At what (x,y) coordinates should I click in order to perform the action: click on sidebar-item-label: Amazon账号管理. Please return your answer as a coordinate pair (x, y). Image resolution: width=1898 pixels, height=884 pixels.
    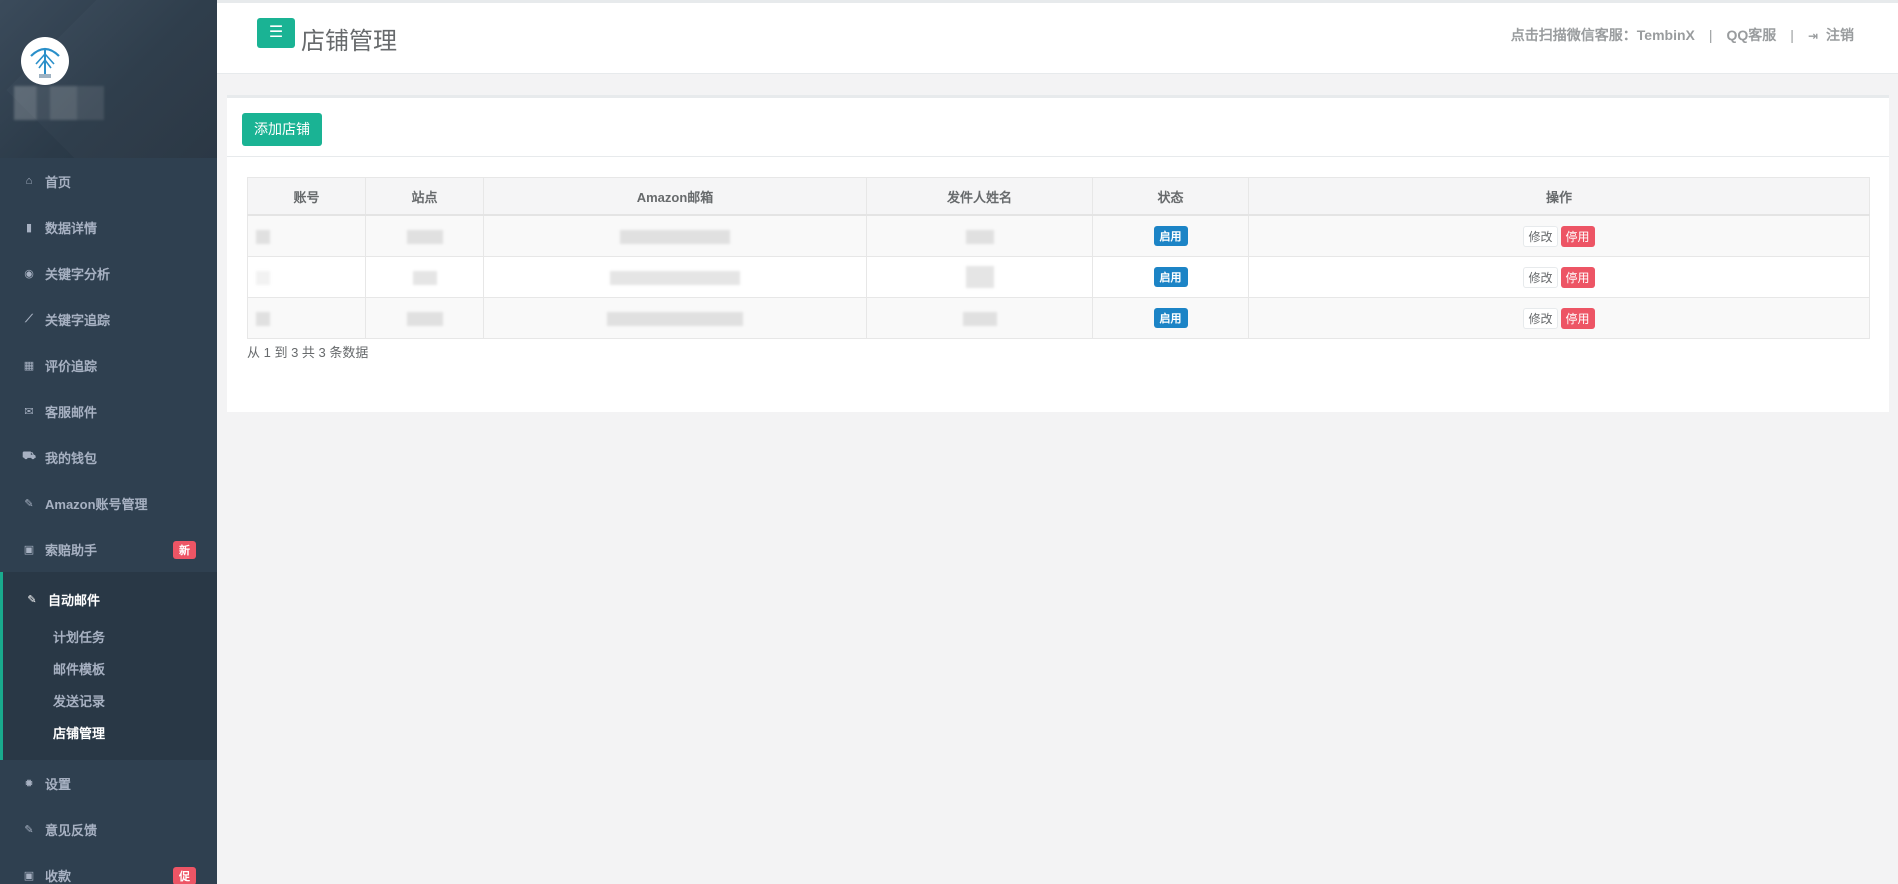
    Looking at the image, I should click on (96, 504).